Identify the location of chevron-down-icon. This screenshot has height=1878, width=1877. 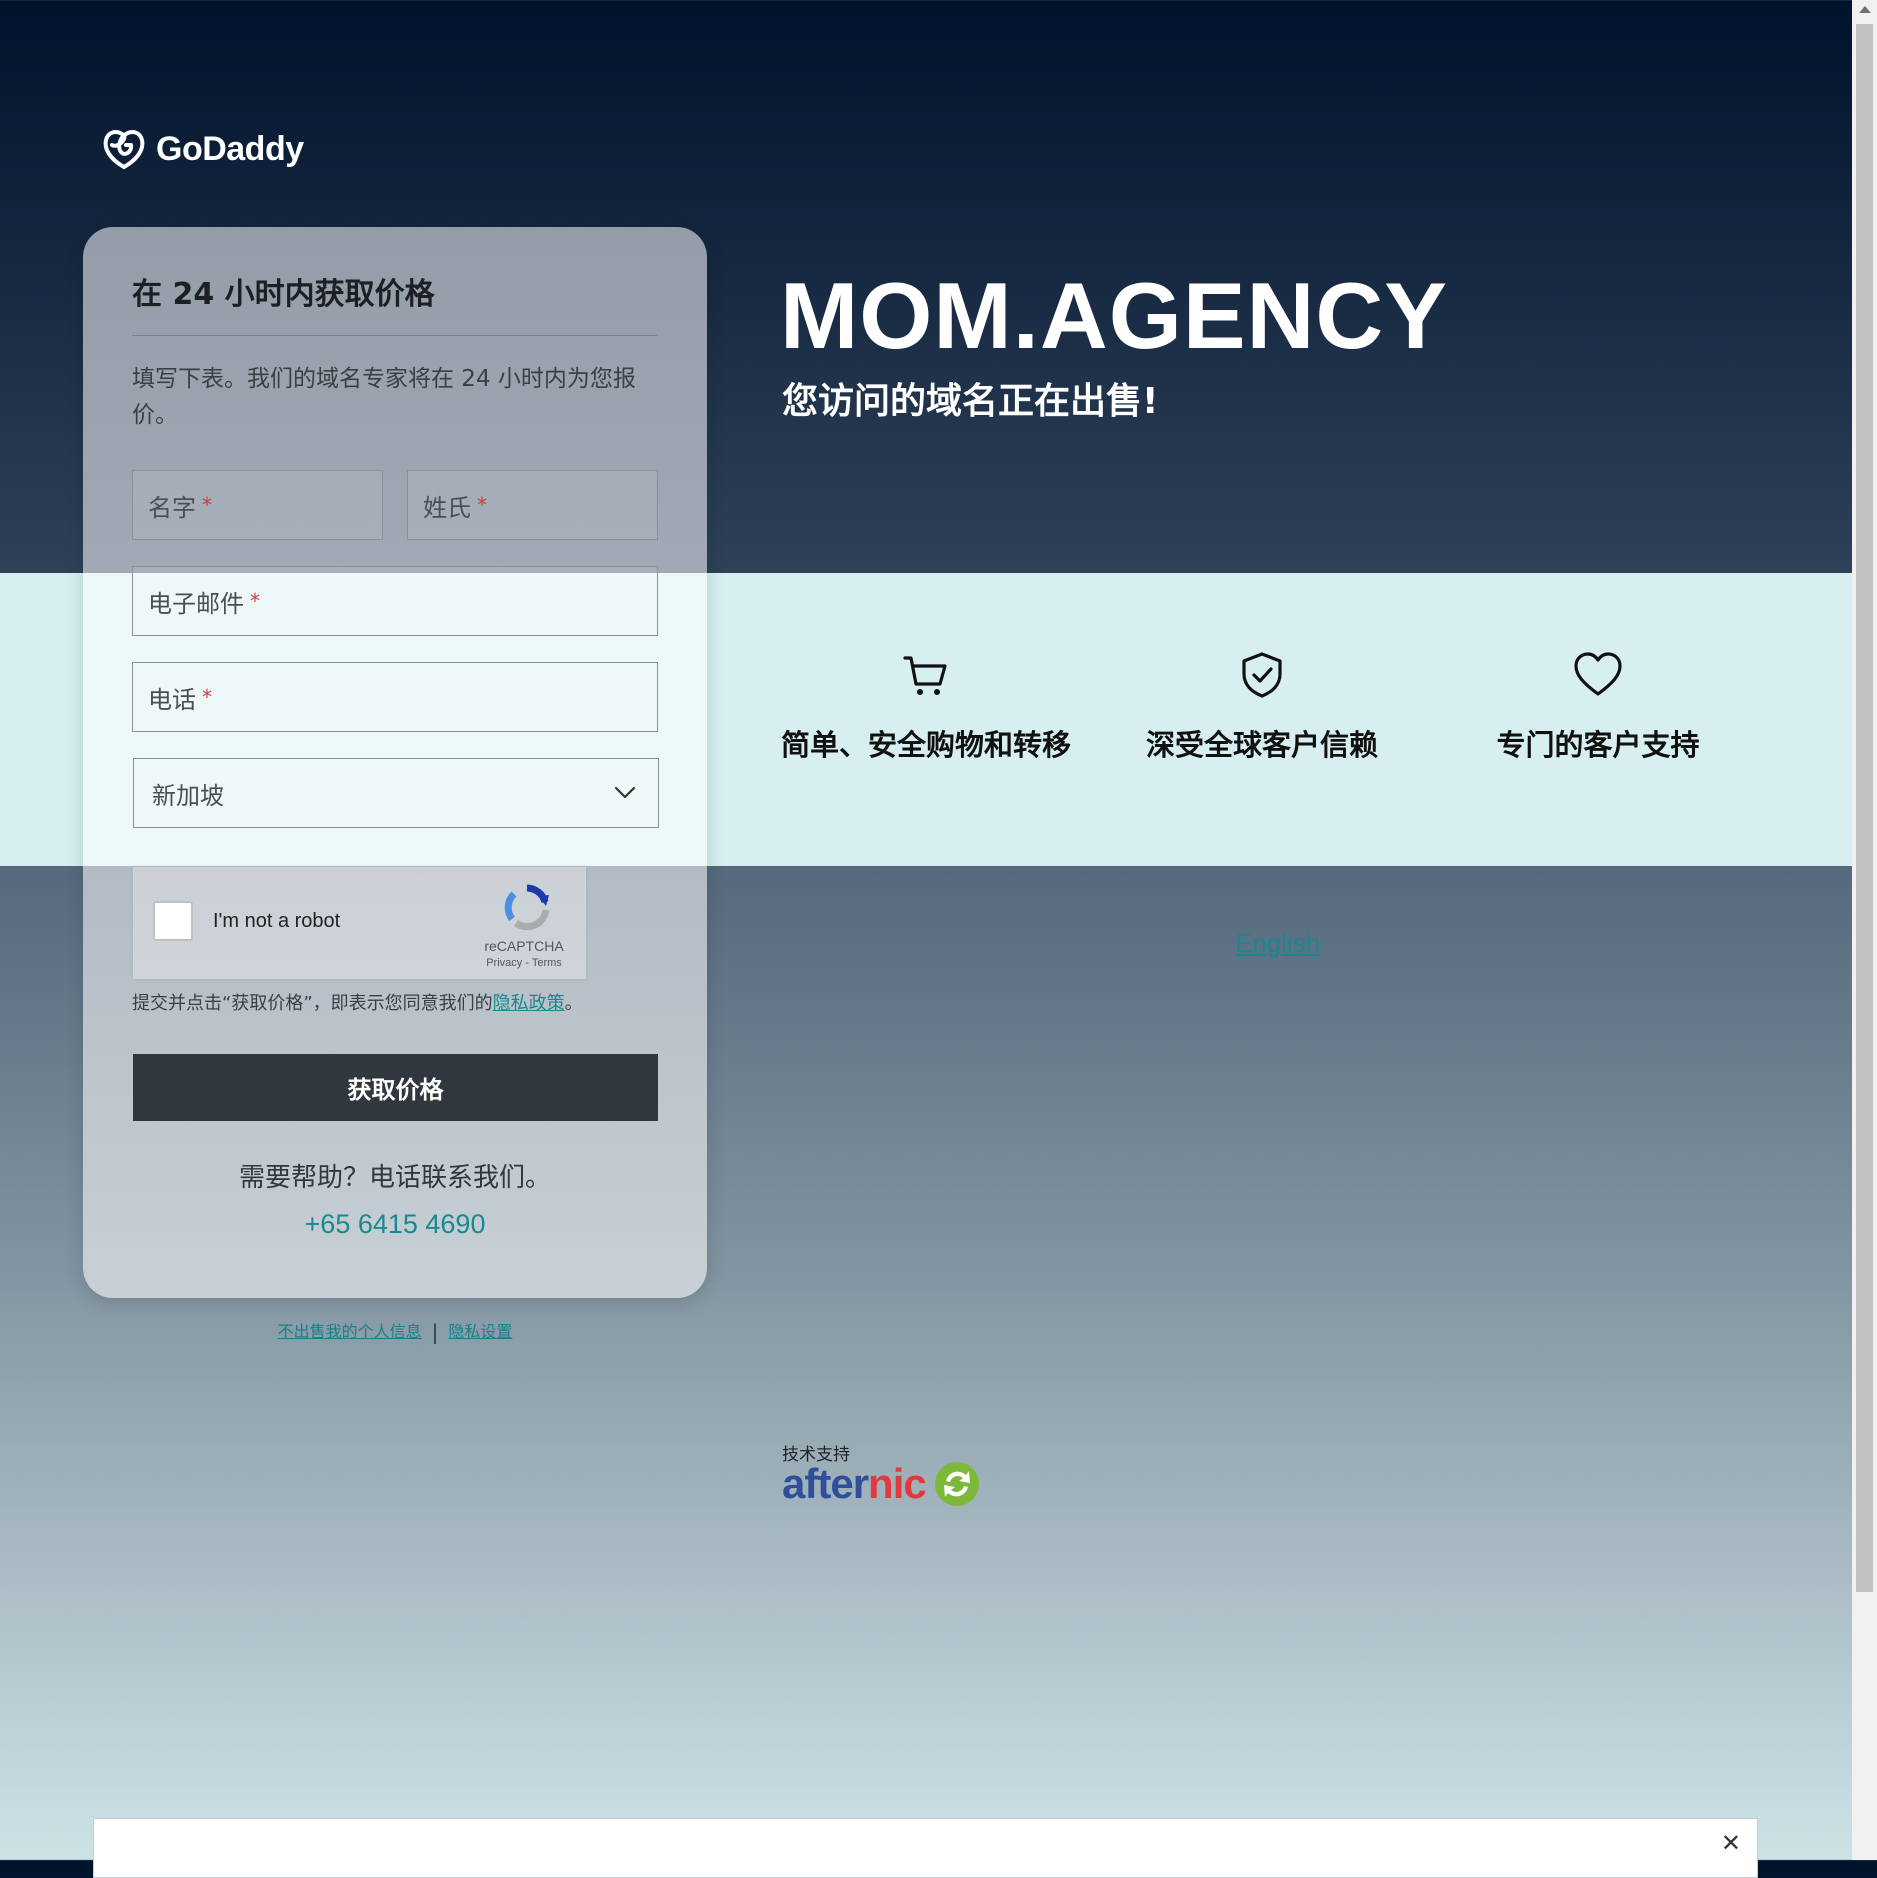
(625, 792).